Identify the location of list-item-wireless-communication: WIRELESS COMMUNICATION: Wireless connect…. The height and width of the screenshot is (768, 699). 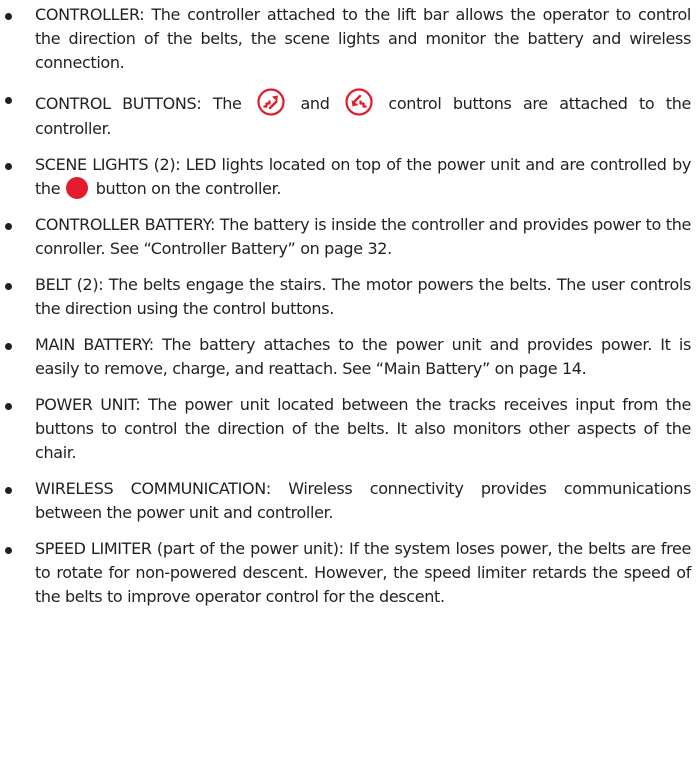
(345, 501).